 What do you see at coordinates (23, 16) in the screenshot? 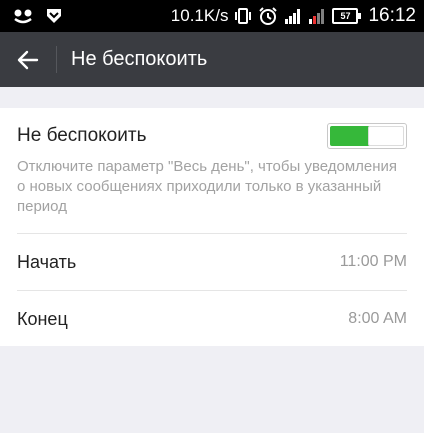
I see `app-notification-icon` at bounding box center [23, 16].